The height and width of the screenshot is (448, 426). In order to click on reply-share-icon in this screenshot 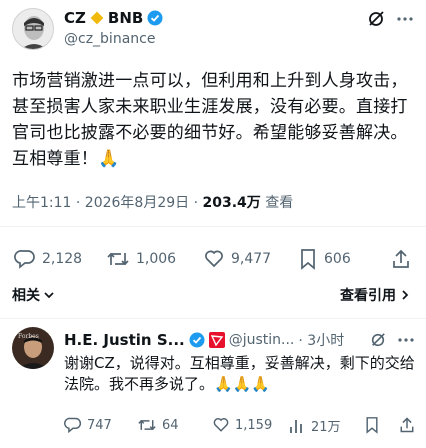, I will do `click(407, 425)`.